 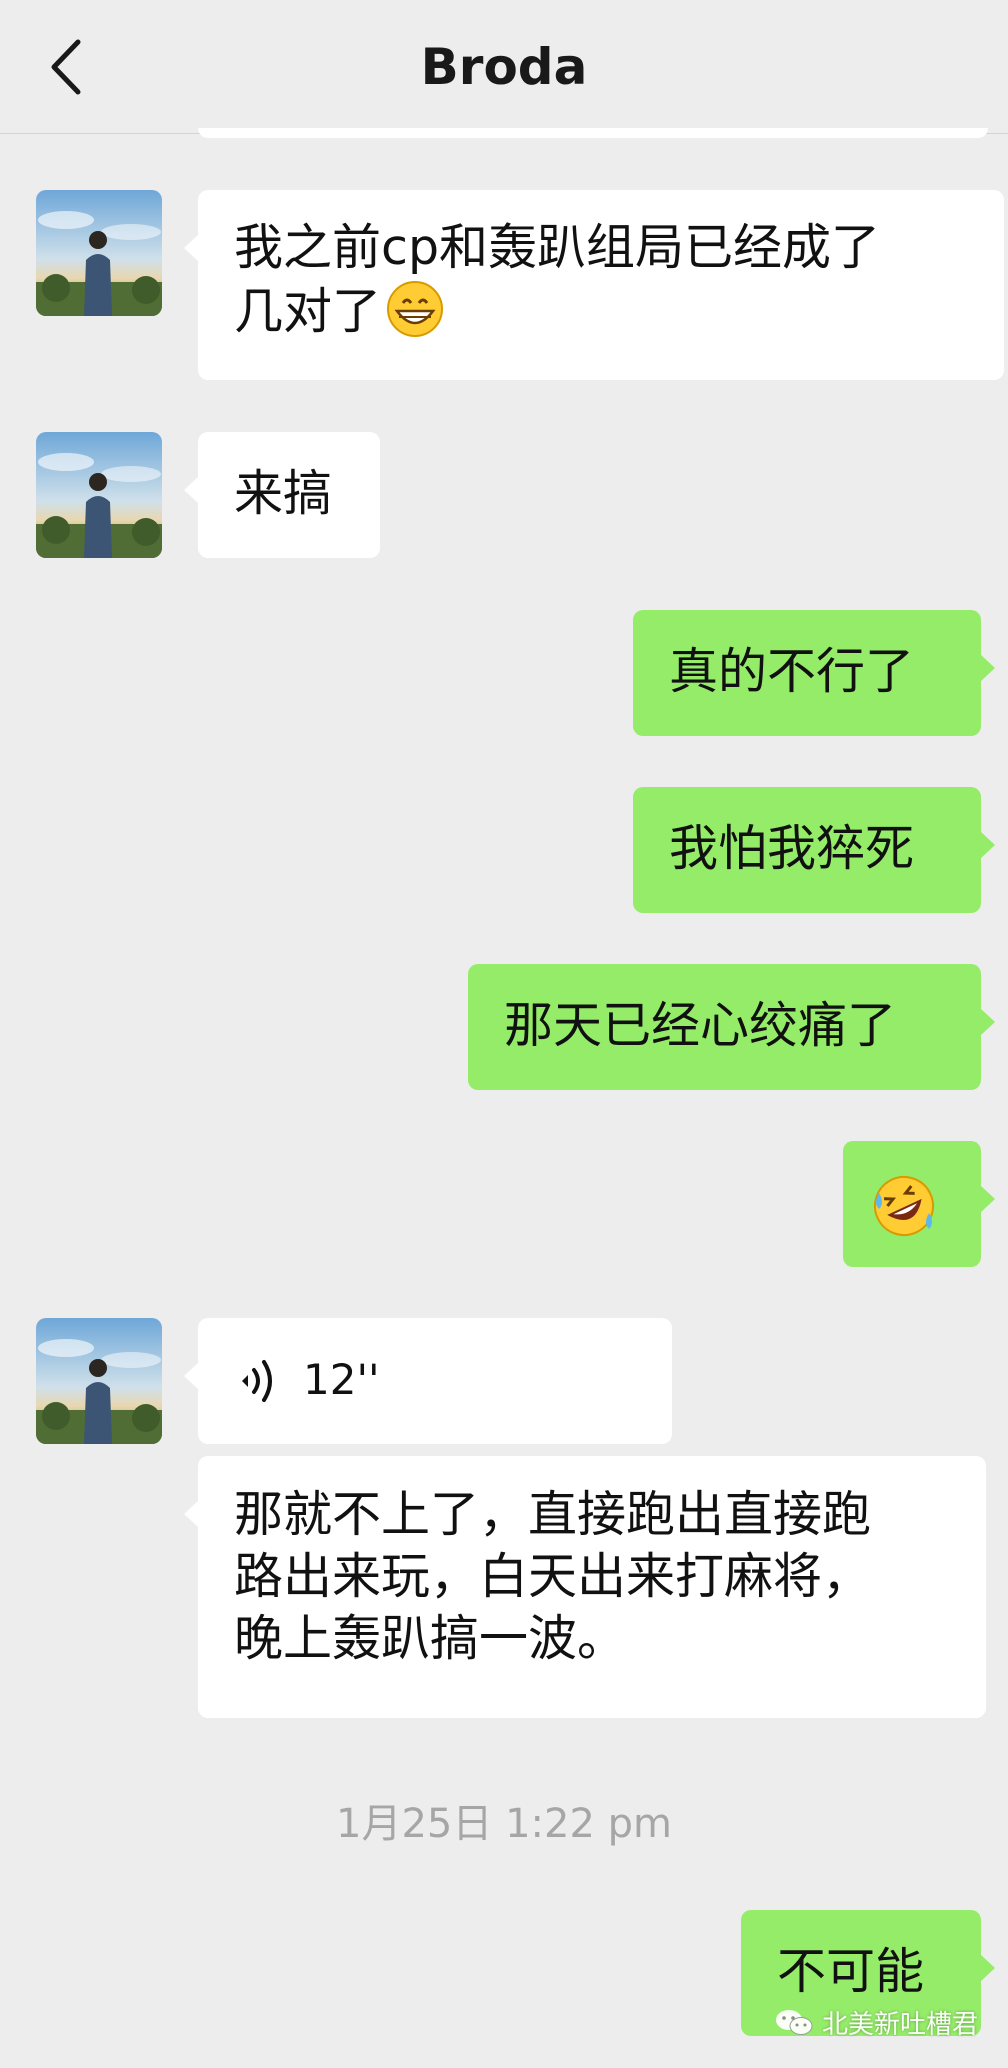 I want to click on message-bubble-outgoing: 我怕我猝死, so click(x=814, y=850).